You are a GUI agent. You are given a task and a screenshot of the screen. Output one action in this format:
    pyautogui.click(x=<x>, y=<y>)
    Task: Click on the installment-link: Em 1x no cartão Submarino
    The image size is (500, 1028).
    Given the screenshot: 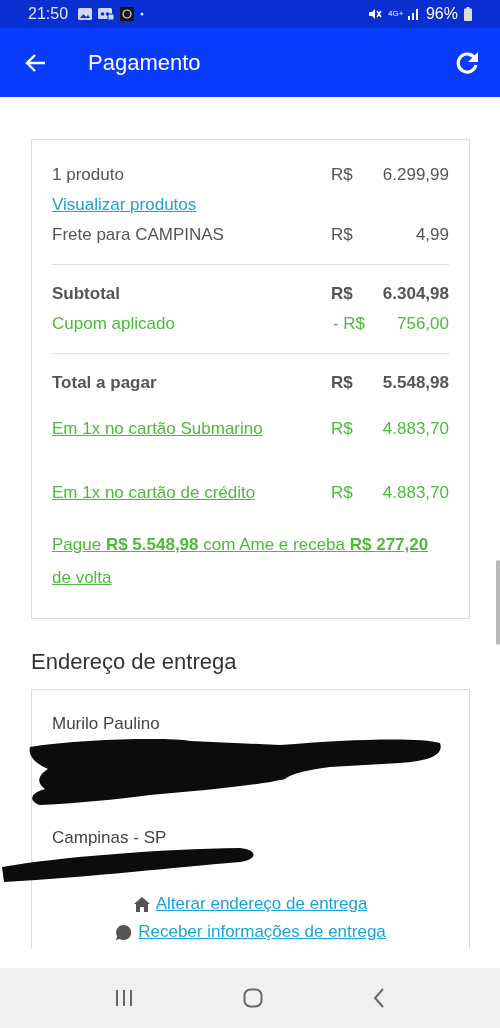 What is the action you would take?
    pyautogui.click(x=191, y=429)
    